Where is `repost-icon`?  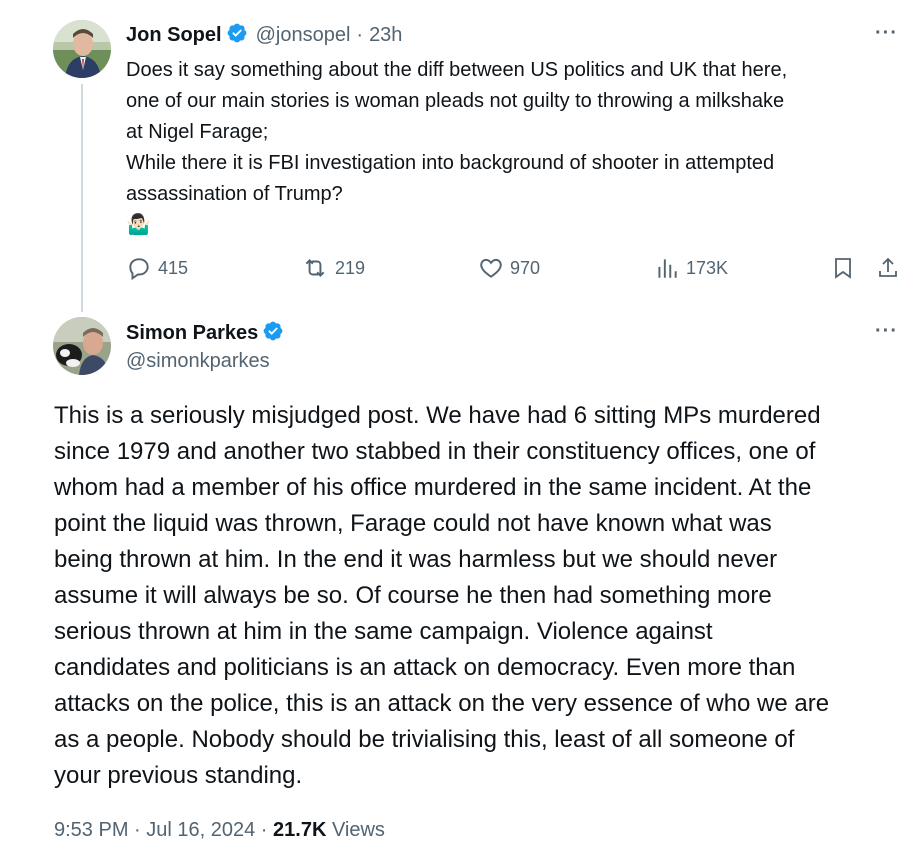 repost-icon is located at coordinates (315, 268).